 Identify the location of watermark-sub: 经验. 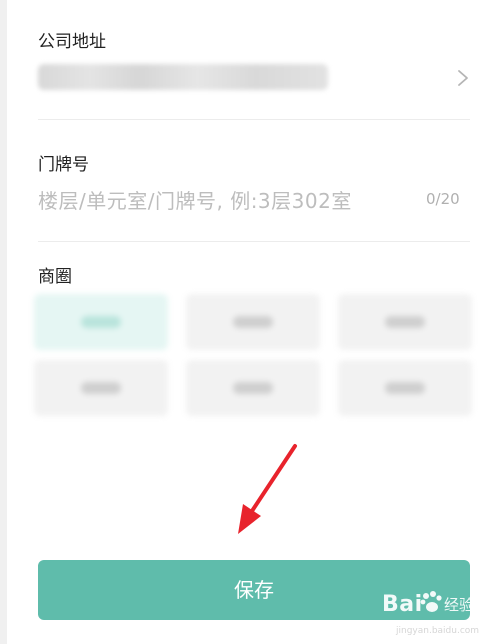
(459, 605).